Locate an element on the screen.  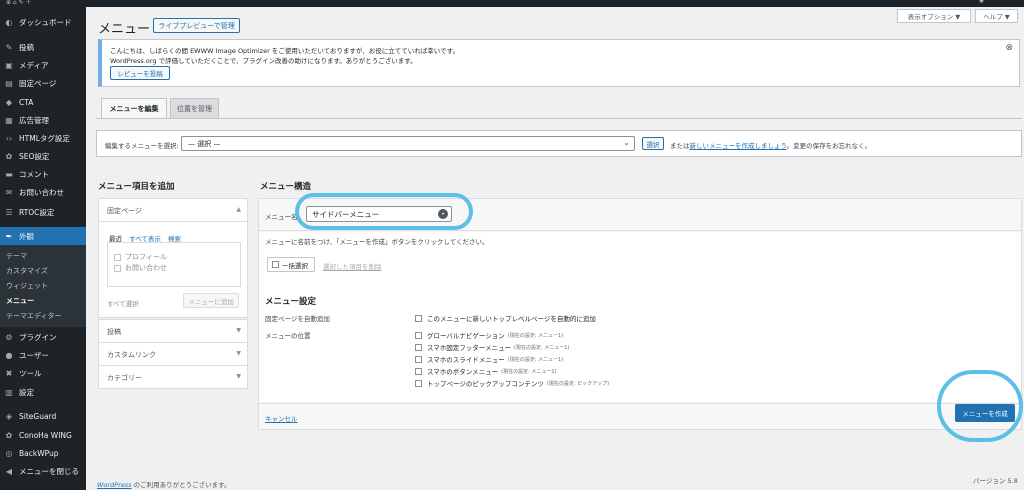
sidebar-item-label: コメント is located at coordinates (34, 174).